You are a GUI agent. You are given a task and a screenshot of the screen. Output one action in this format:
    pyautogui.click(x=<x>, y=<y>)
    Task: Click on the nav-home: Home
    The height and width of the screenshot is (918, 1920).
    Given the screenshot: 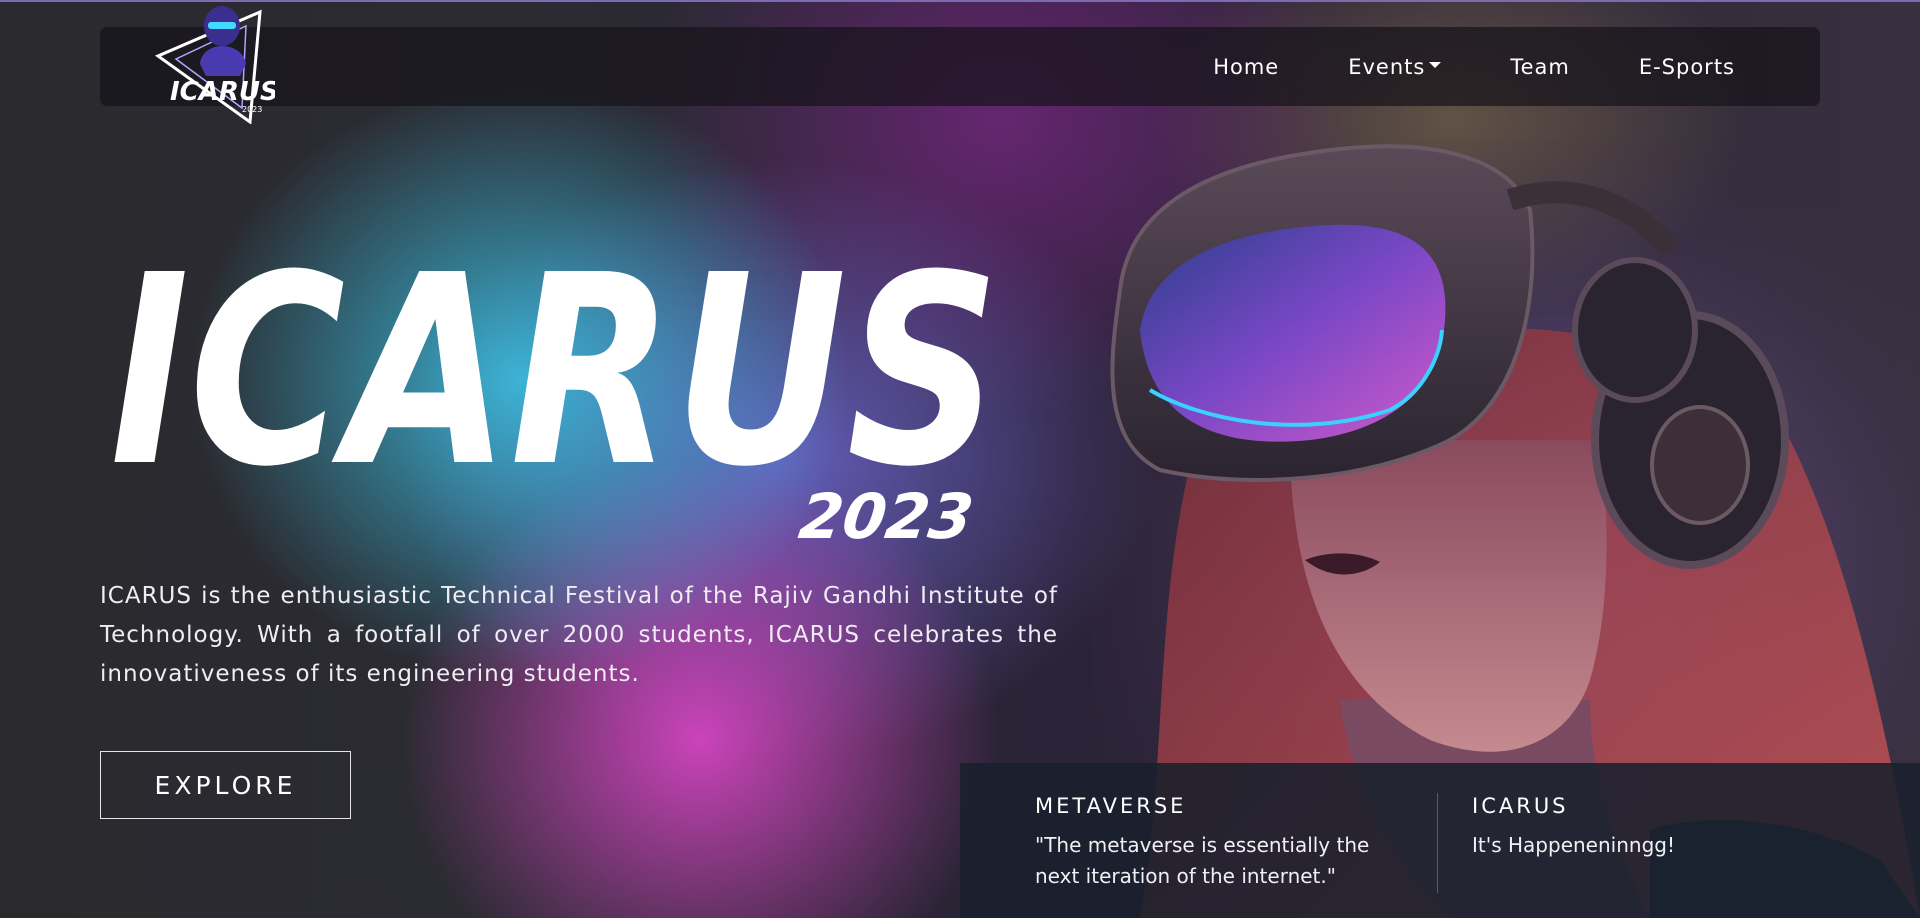 What is the action you would take?
    pyautogui.click(x=1246, y=67)
    